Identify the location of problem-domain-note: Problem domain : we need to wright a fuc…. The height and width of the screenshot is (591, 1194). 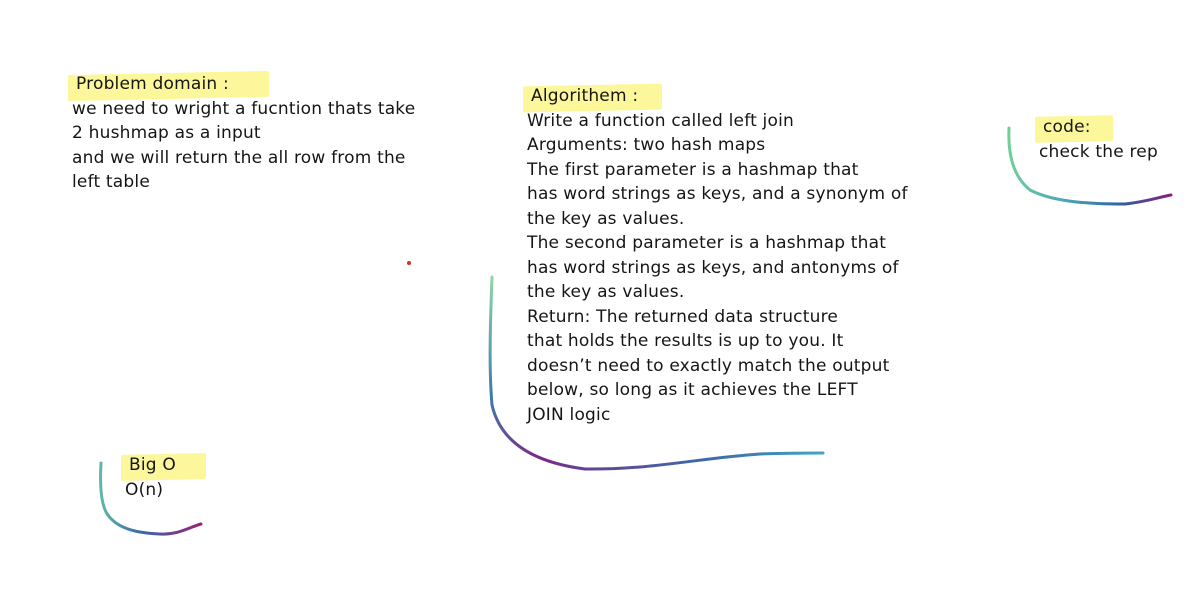
(242, 132).